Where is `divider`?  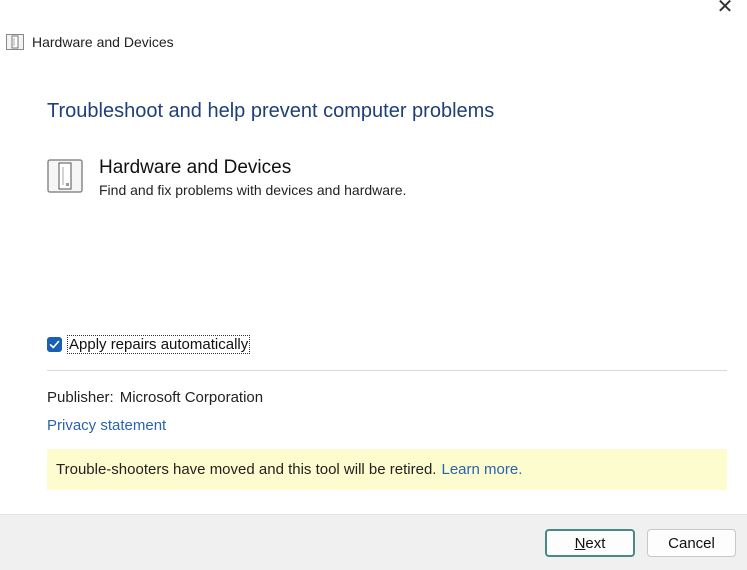
divider is located at coordinates (387, 370).